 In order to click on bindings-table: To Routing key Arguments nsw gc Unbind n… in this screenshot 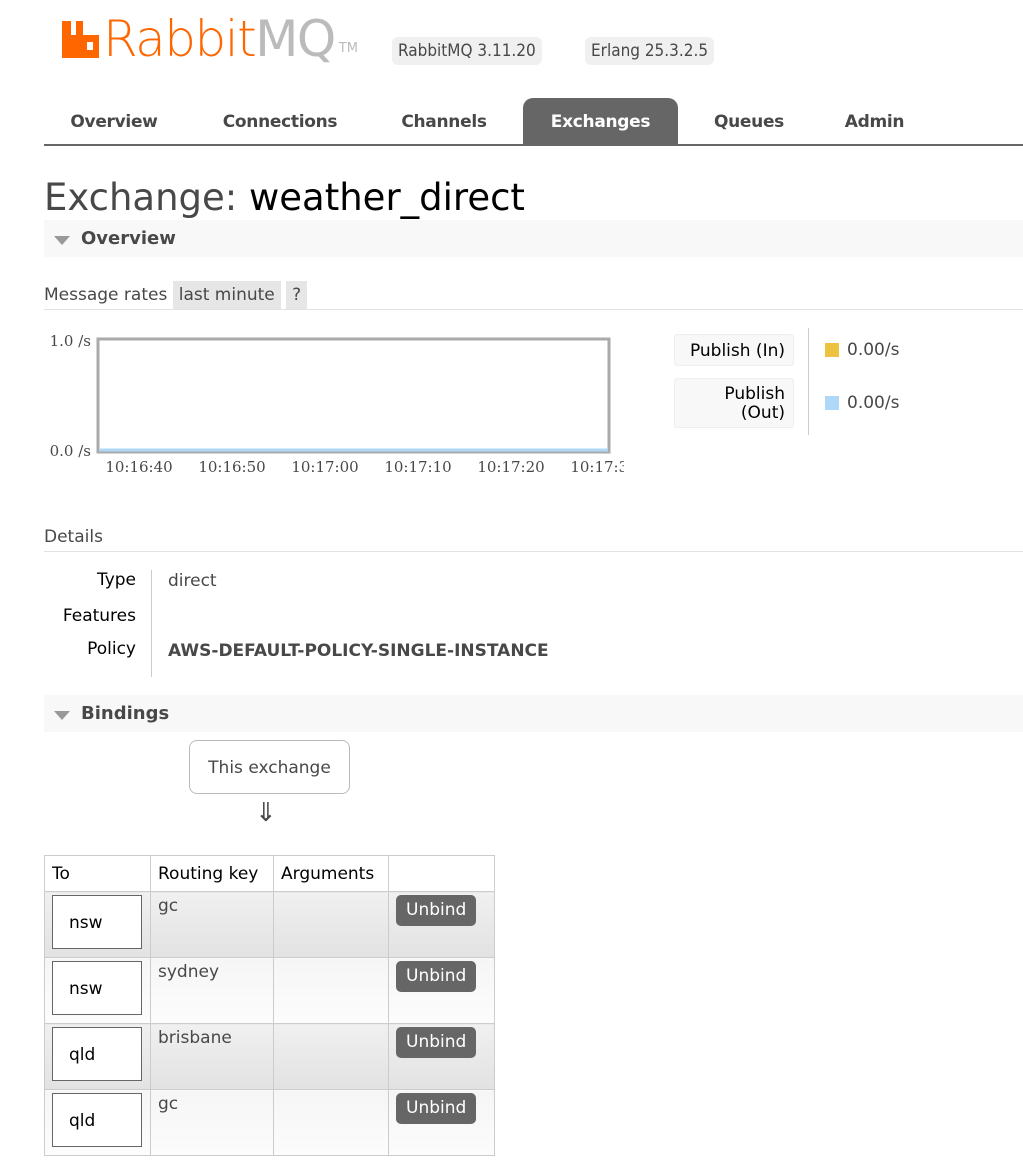, I will do `click(269, 1005)`.